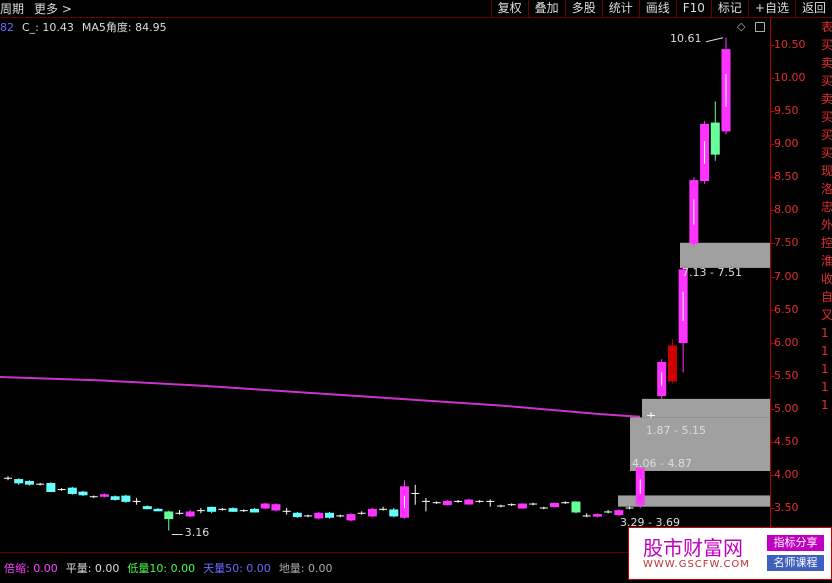 Image resolution: width=832 pixels, height=583 pixels. Describe the element at coordinates (714, 40) in the screenshot. I see `high-arrow` at that location.